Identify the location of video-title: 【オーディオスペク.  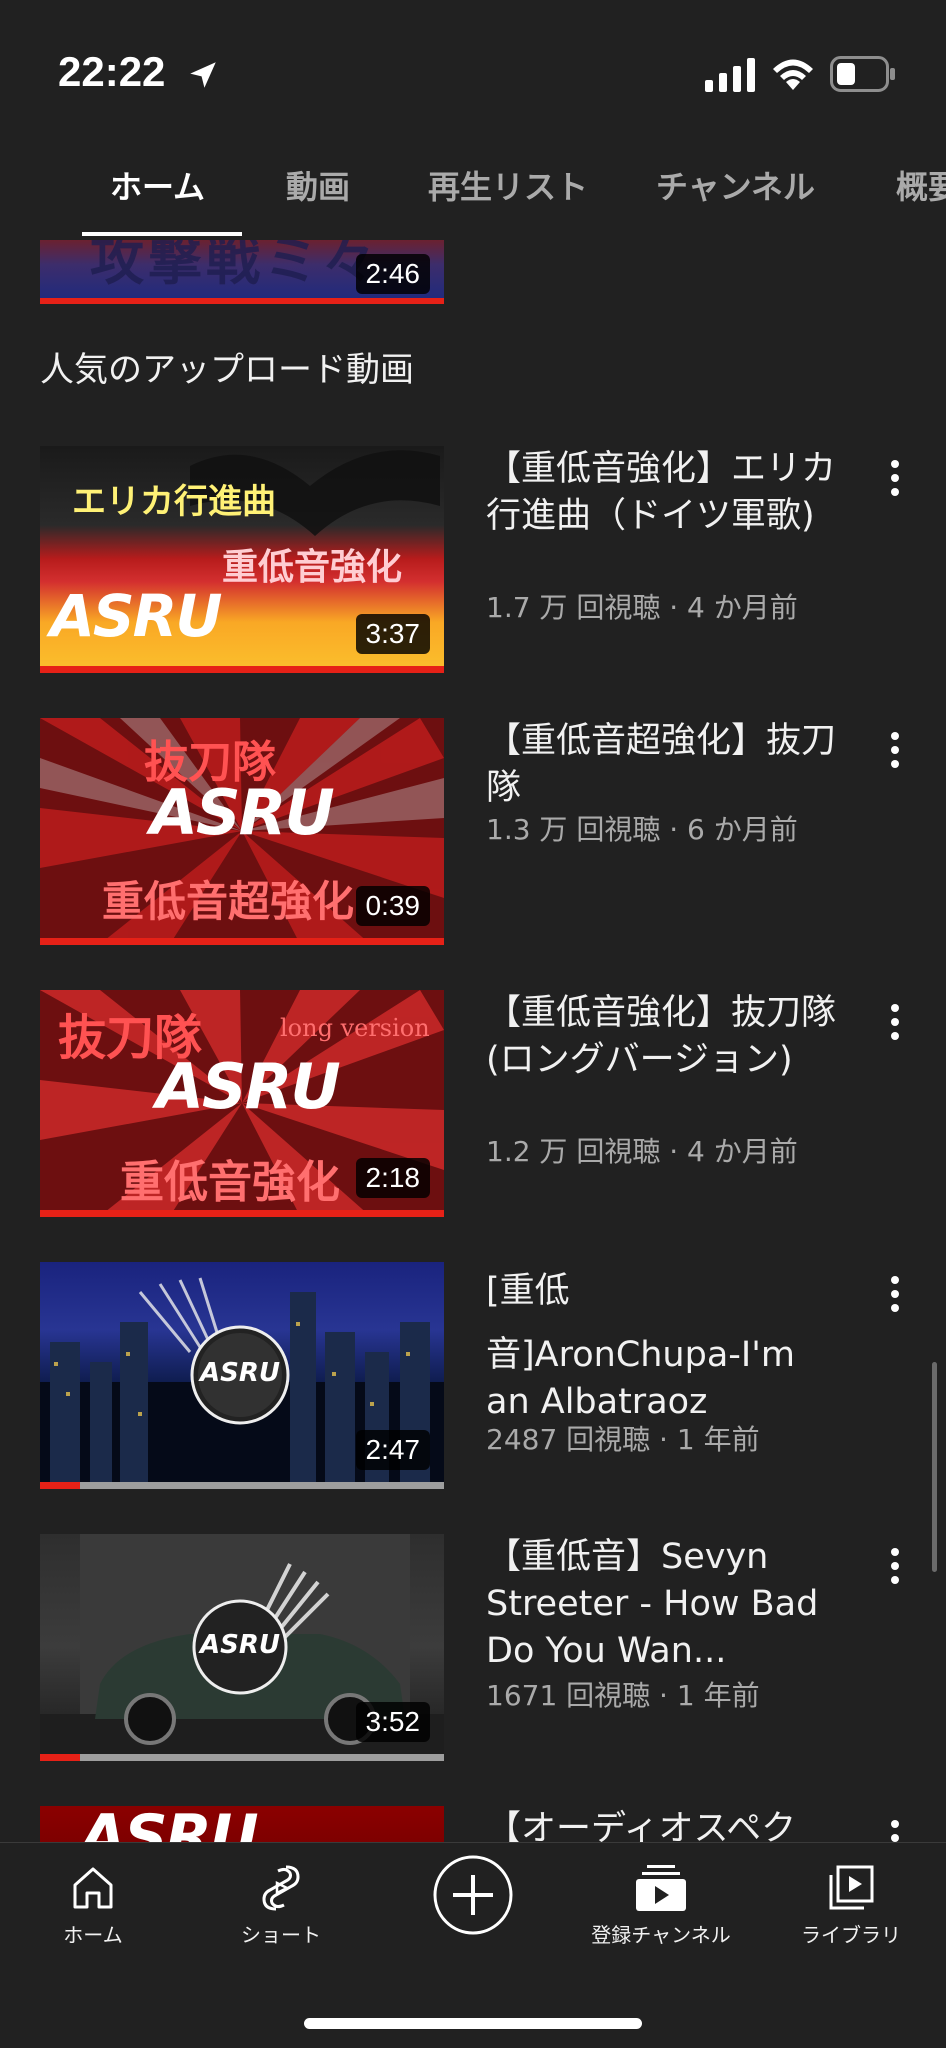
(661, 1824).